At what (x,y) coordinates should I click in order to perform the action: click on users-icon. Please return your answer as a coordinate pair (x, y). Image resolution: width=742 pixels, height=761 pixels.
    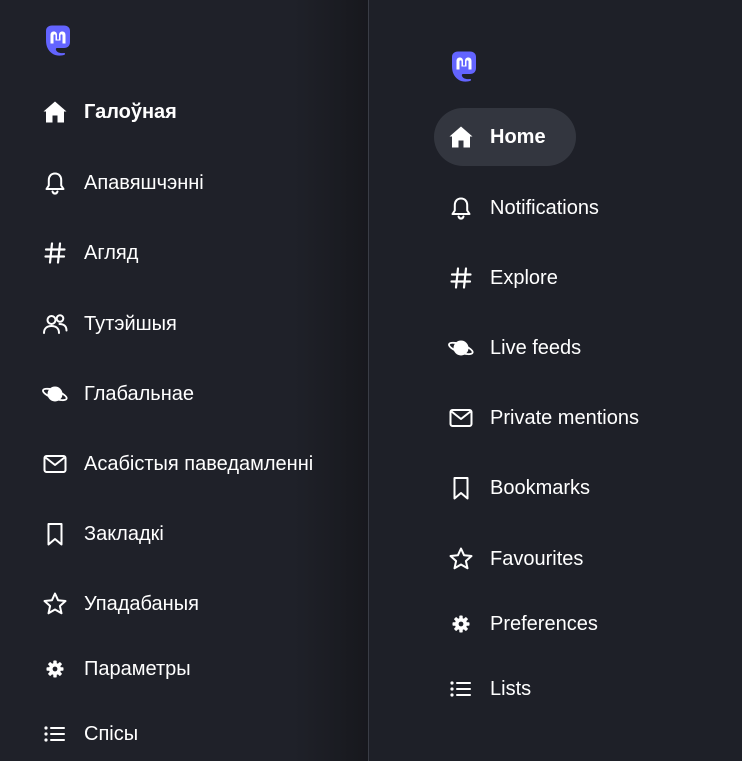
    Looking at the image, I should click on (55, 324).